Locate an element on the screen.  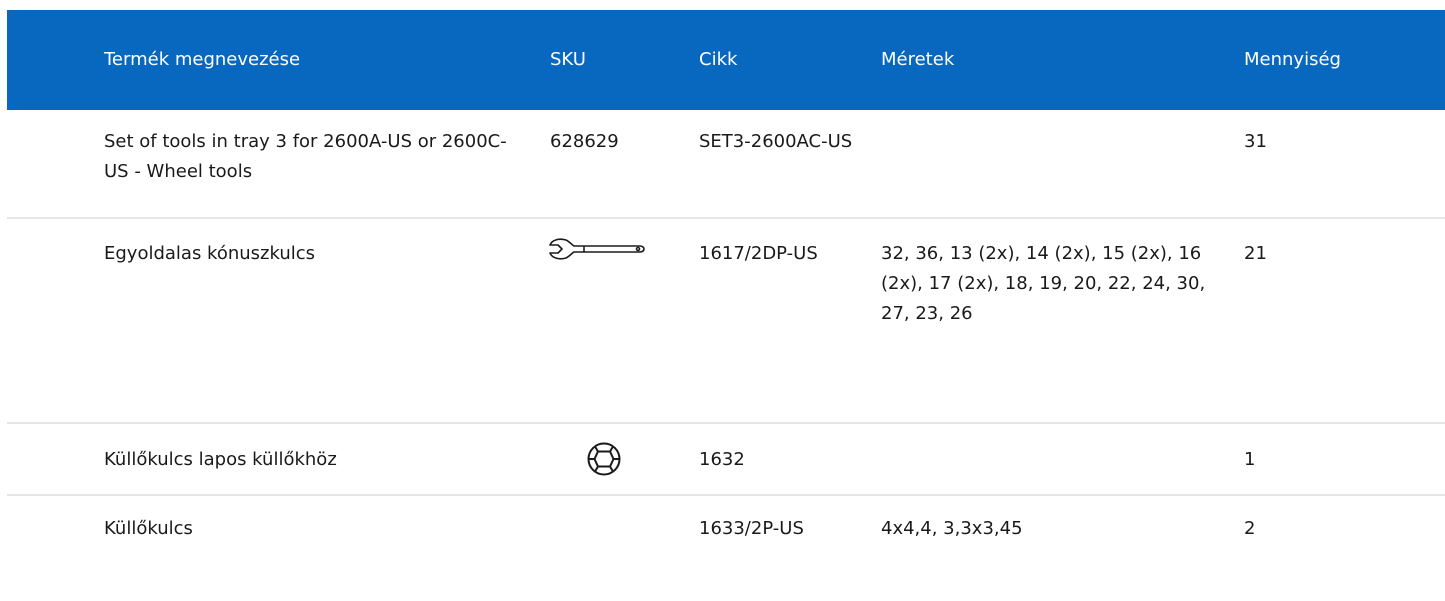
header-article: Cikk is located at coordinates (718, 60).